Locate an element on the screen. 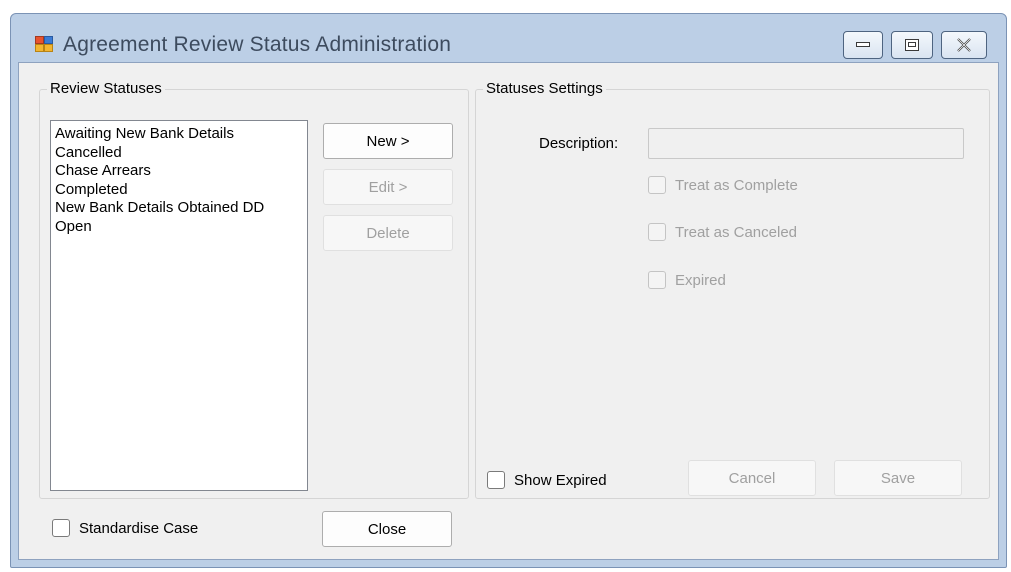 This screenshot has height=572, width=1011. list-item: Awaiting New Bank Details is located at coordinates (179, 134).